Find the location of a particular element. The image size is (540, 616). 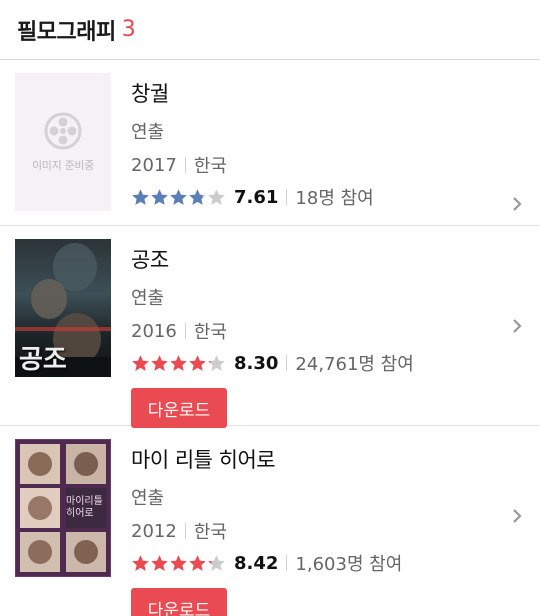

film-title: 창궐 is located at coordinates (335, 93).